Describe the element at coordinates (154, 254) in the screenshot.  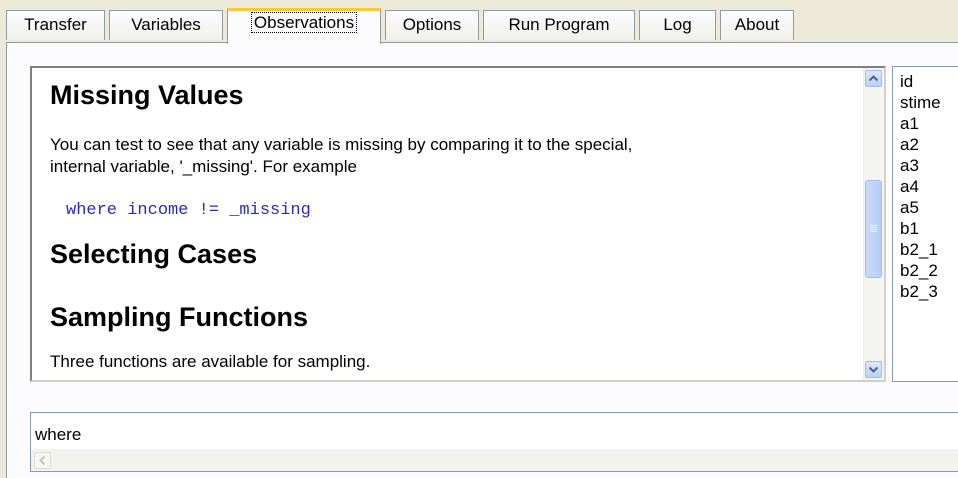
I see `heading-selecting-cases: Selecting Cases` at that location.